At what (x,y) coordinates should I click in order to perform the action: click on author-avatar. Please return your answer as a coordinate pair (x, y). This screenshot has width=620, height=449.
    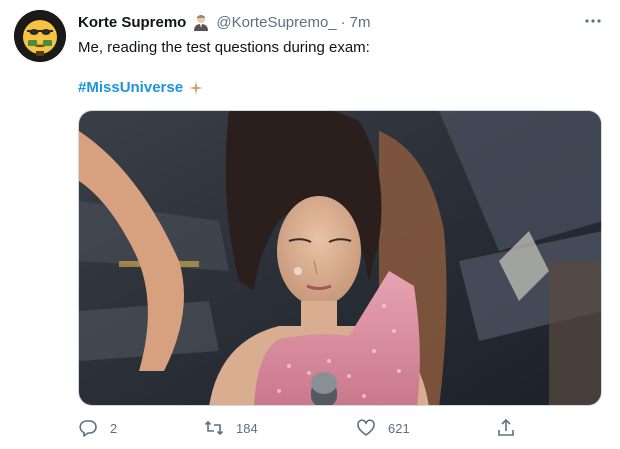
    Looking at the image, I should click on (40, 36).